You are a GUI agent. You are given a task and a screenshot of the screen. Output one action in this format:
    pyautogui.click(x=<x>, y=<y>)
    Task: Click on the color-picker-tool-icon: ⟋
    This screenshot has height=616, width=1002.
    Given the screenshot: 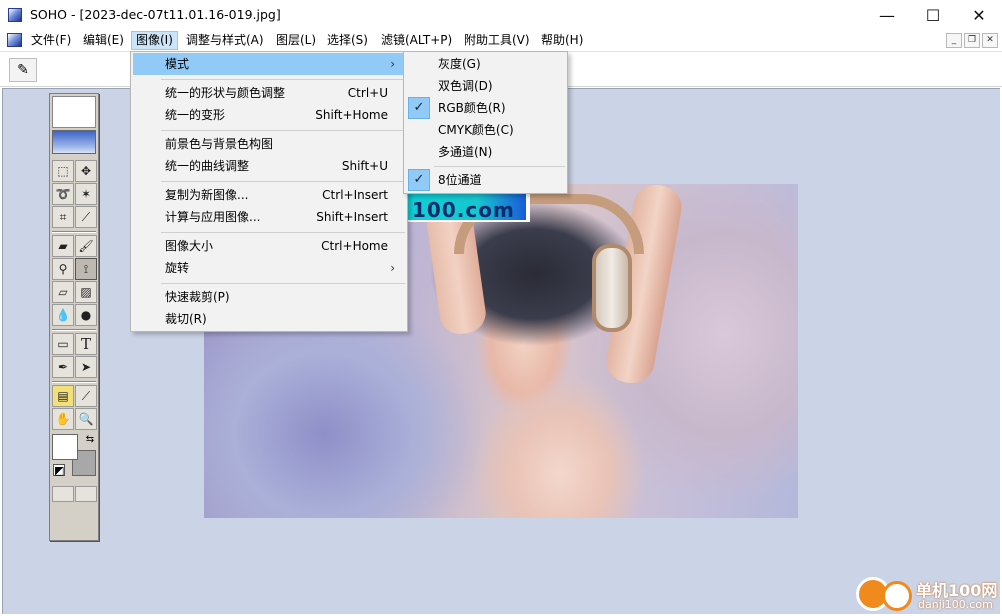 What is the action you would take?
    pyautogui.click(x=86, y=396)
    